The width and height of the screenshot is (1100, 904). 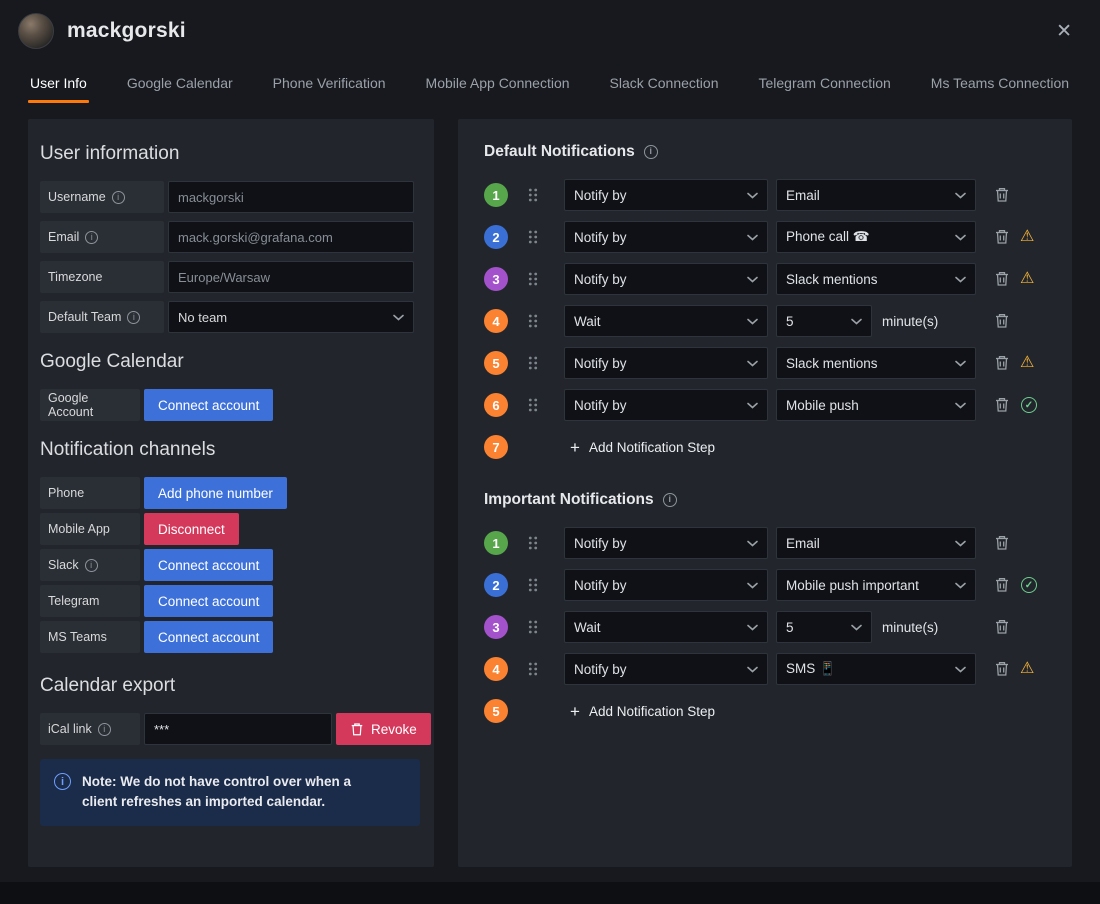 I want to click on step-channel-select: Mobile push important, so click(x=876, y=585).